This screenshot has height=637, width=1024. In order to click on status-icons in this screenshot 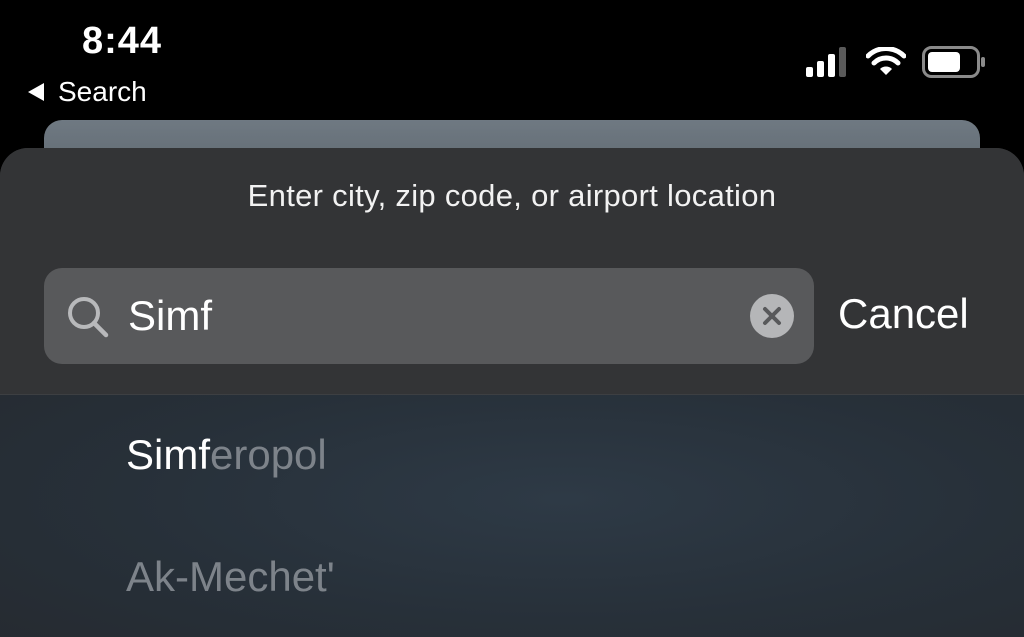, I will do `click(897, 62)`.